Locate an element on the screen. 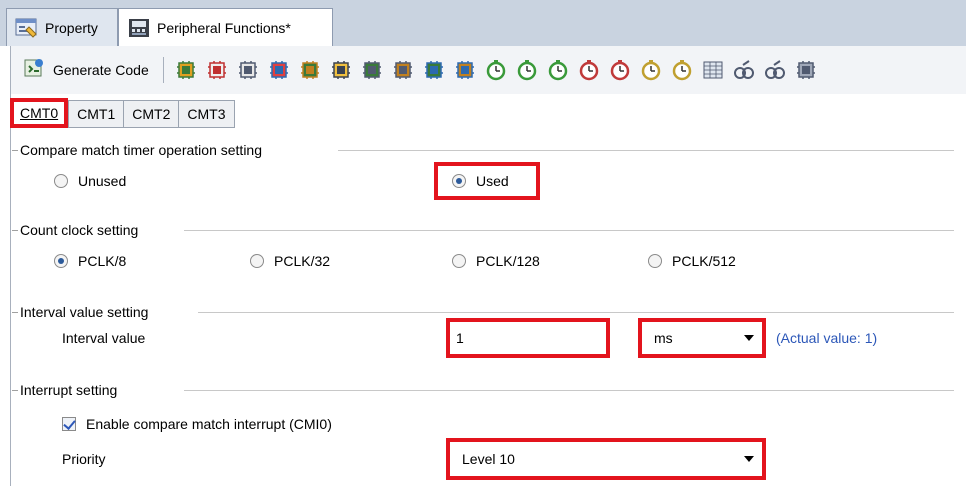 The height and width of the screenshot is (486, 966). radio-unused: Unused is located at coordinates (90, 181).